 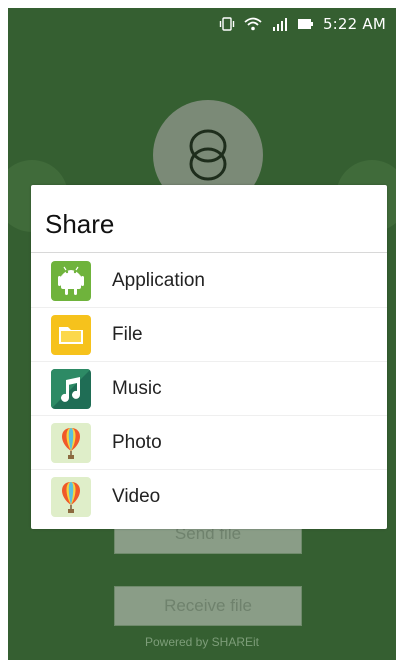 I want to click on android-icon, so click(x=71, y=280).